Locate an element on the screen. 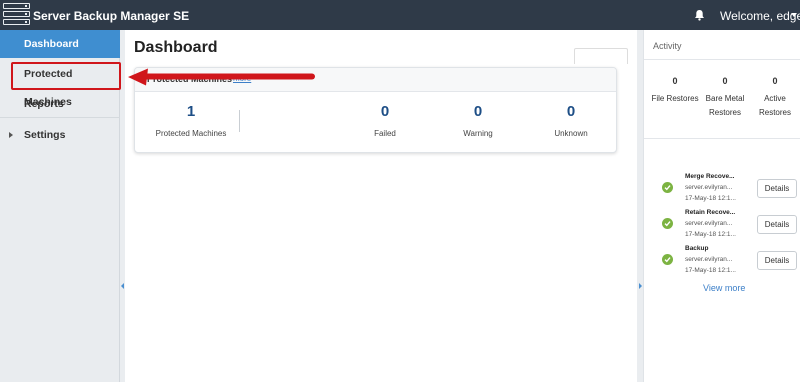 The image size is (800, 382). stat-file-restores: 0 File Restores is located at coordinates (675, 91).